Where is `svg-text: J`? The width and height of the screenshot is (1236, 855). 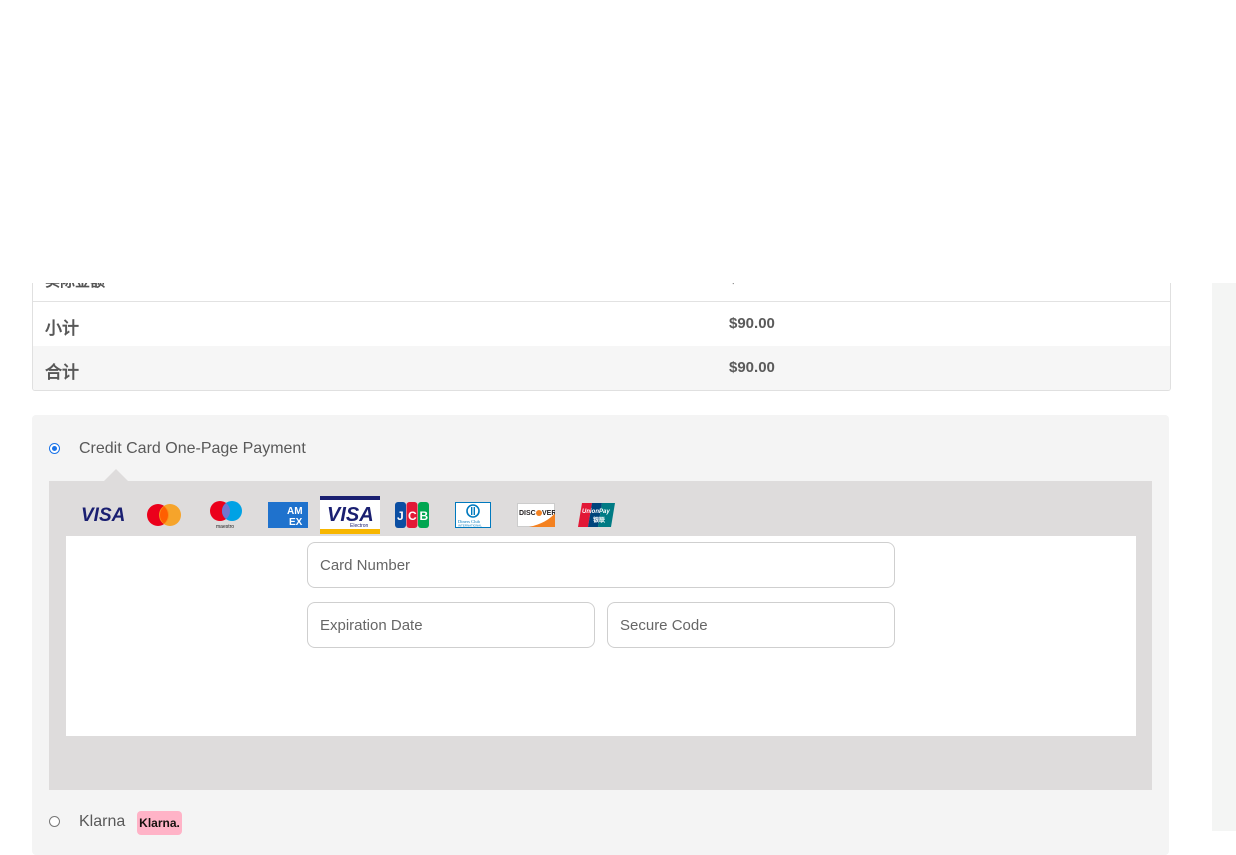 svg-text: J is located at coordinates (400, 516).